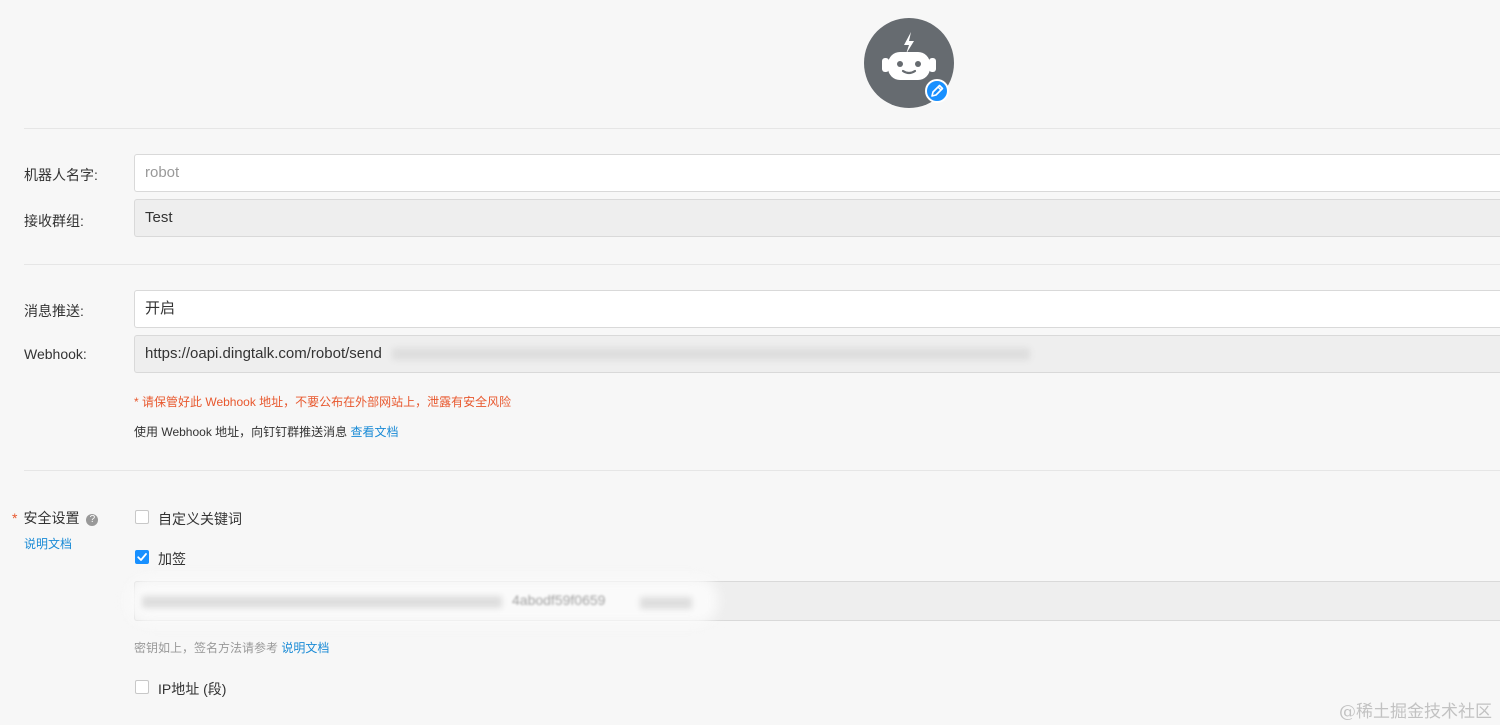 The image size is (1500, 725). Describe the element at coordinates (322, 602) in the screenshot. I see `secret-redacted` at that location.